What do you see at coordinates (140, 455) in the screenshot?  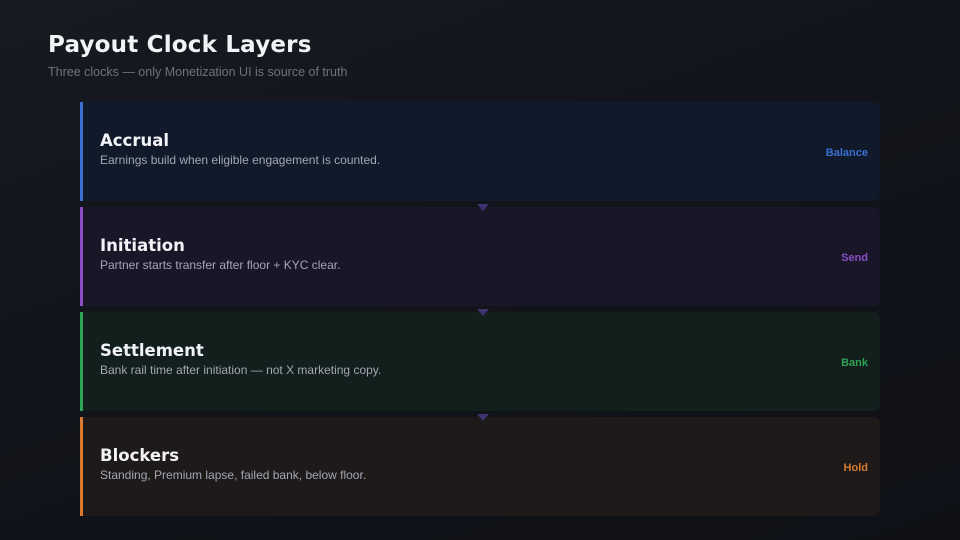 I see `layer-title: Blockers` at bounding box center [140, 455].